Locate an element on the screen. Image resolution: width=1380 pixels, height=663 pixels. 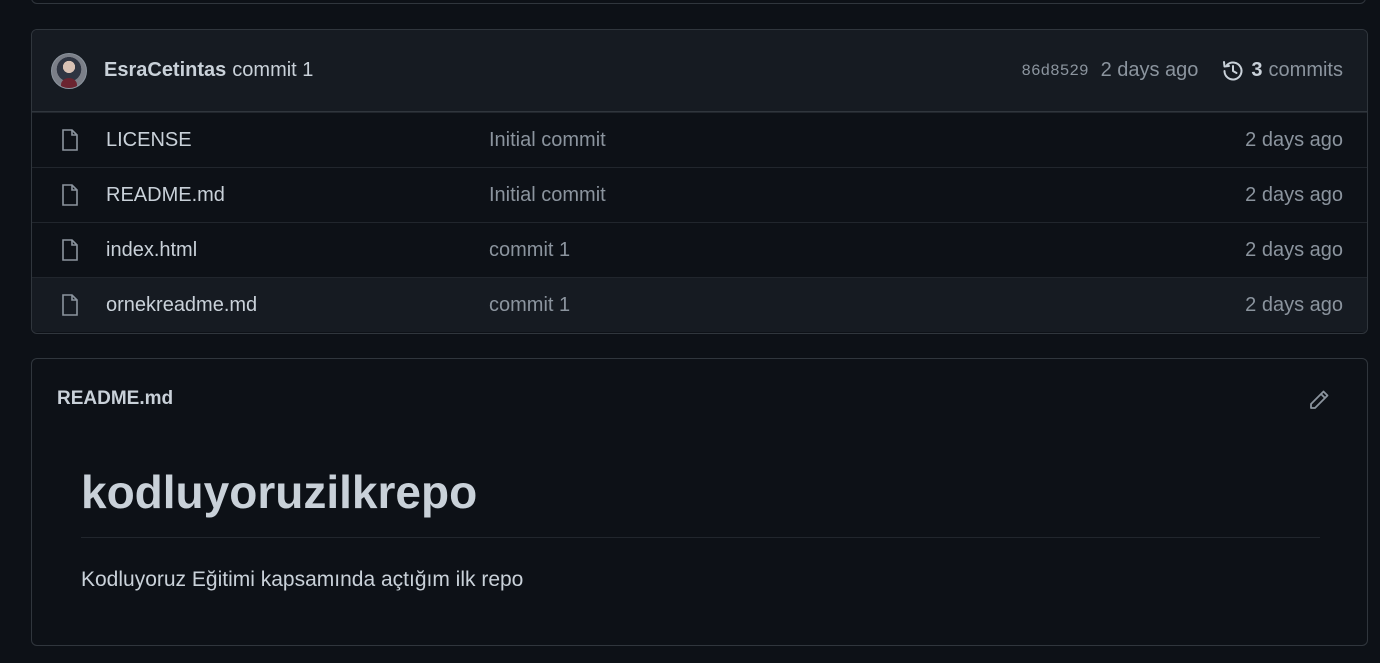
commits-label: commits is located at coordinates (1305, 70).